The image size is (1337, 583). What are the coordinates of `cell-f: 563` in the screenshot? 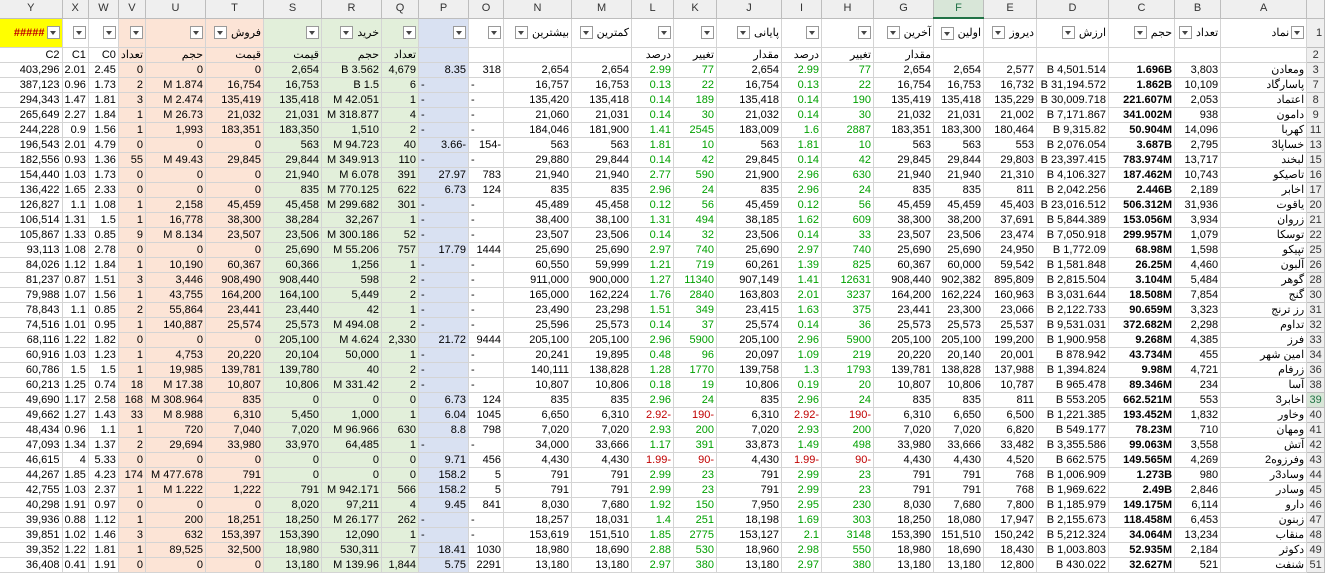 It's located at (959, 145).